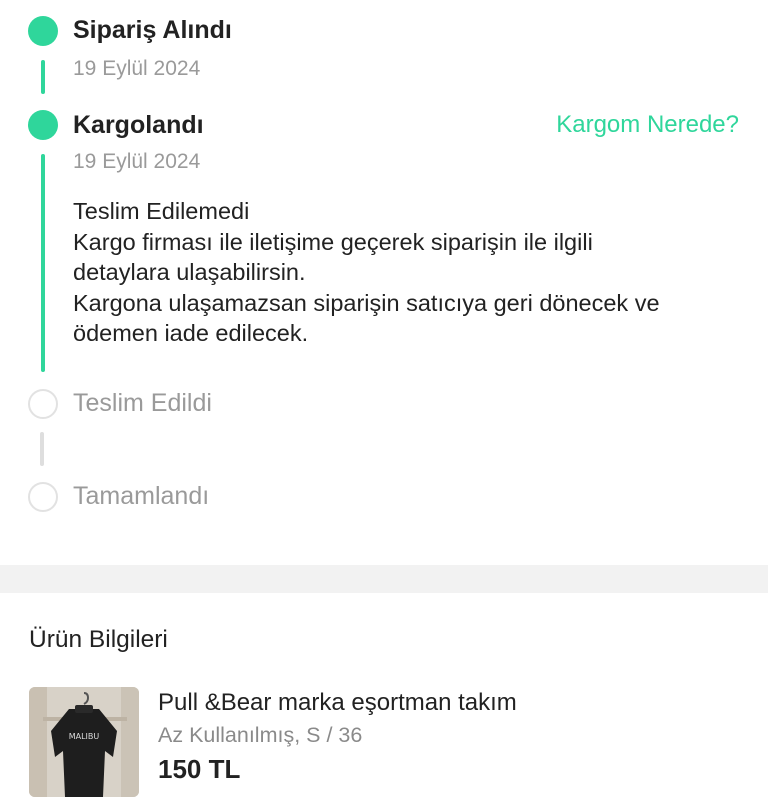  I want to click on step-title-delivered: Teslim Edildi, so click(142, 403).